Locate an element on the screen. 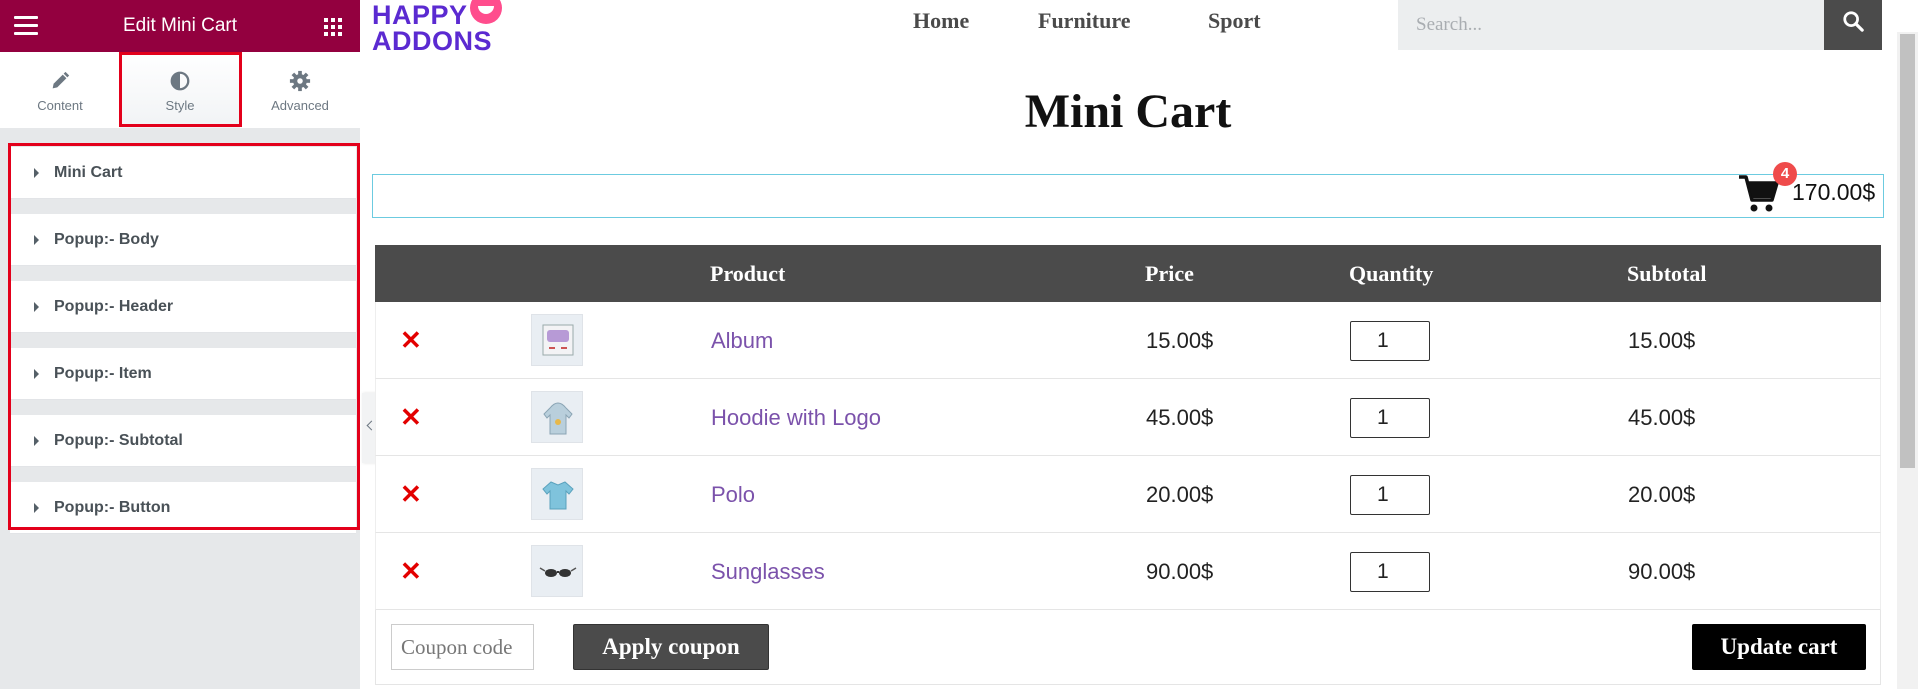 The image size is (1918, 689). table-row: ✕ Album 15.00$ 15.00$ is located at coordinates (1128, 340).